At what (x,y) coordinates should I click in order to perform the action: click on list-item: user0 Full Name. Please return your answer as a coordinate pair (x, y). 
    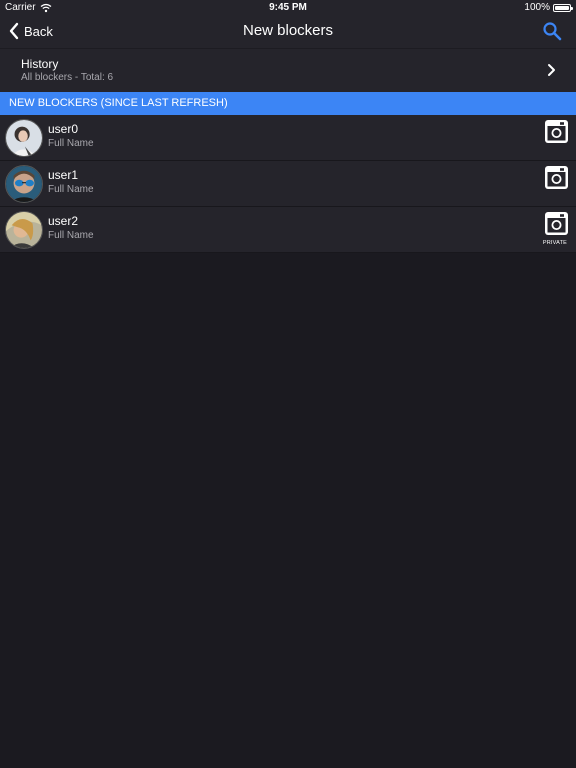
    Looking at the image, I should click on (288, 138).